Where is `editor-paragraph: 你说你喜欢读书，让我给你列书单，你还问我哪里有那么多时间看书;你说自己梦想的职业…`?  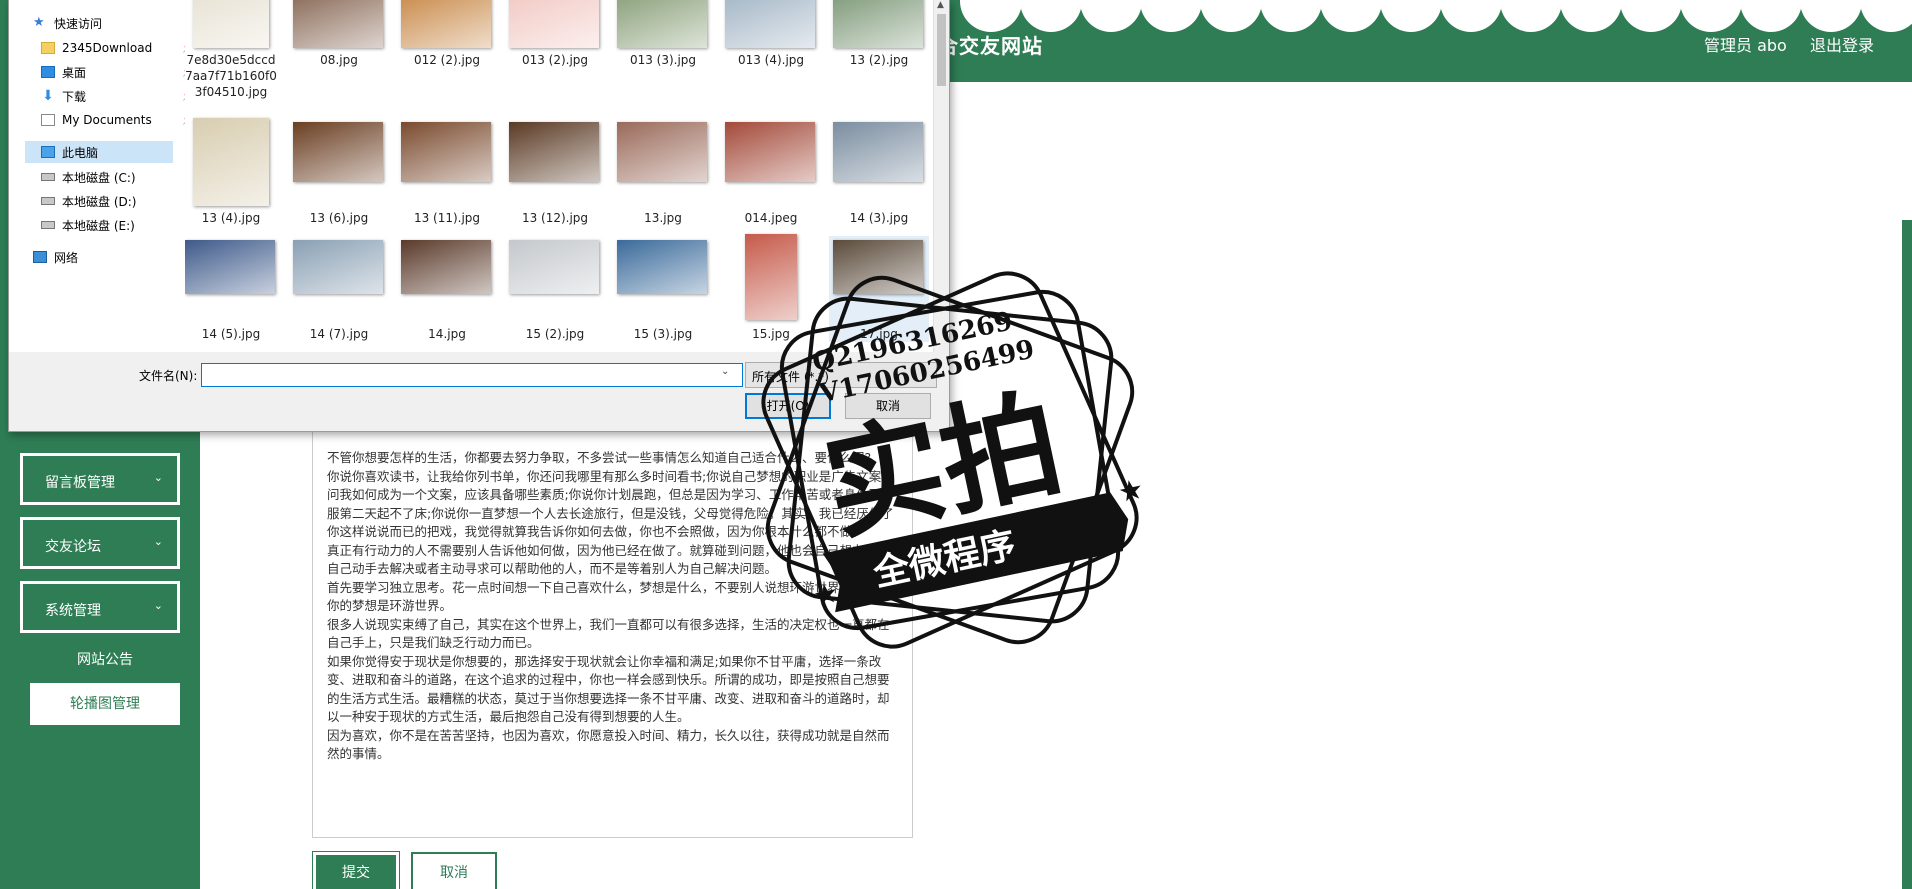
editor-paragraph: 你说你喜欢读书，让我给你列书单，你还问我哪里有那么多时间看书;你说自己梦想的职业… is located at coordinates (610, 504).